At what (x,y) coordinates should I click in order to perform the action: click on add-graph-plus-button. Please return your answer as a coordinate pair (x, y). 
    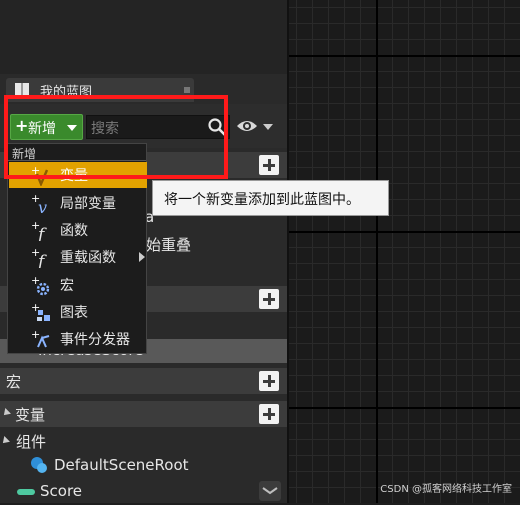
    Looking at the image, I should click on (269, 165).